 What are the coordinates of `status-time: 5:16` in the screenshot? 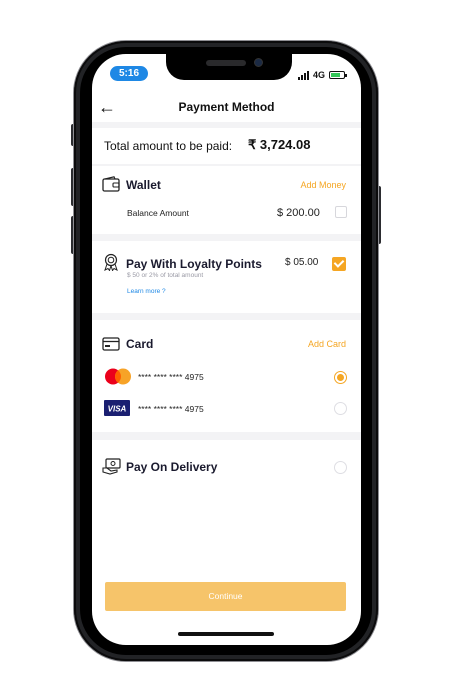 It's located at (129, 73).